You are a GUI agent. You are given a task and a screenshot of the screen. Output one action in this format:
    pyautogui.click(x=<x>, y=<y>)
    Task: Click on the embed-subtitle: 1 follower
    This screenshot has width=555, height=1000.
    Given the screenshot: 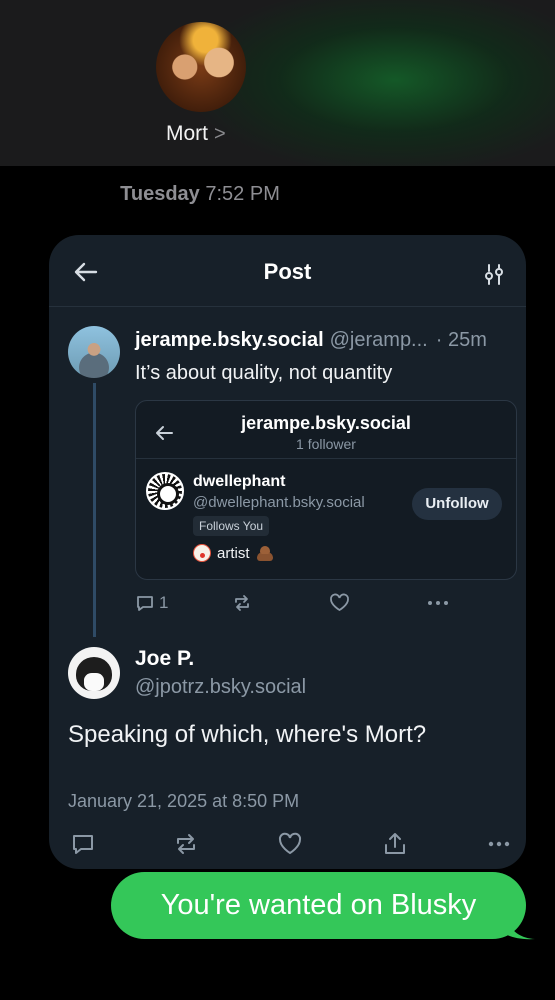 What is the action you would take?
    pyautogui.click(x=326, y=444)
    